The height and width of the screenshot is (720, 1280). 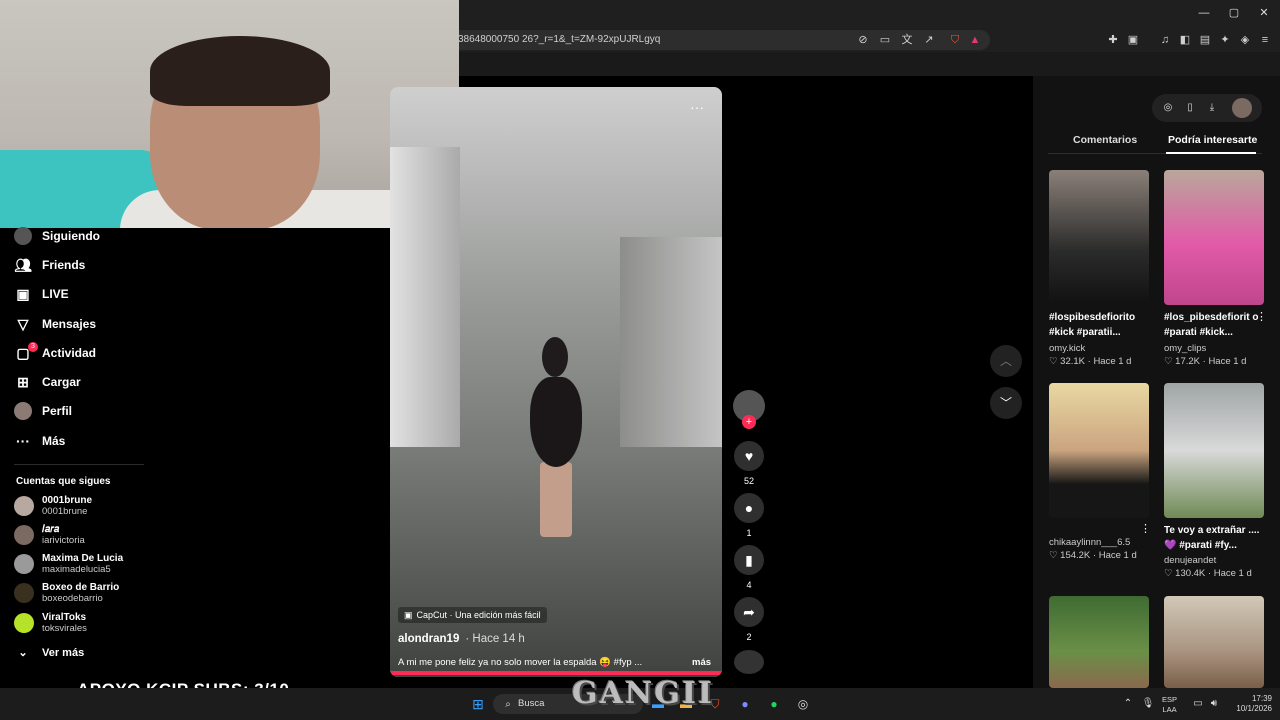 What do you see at coordinates (745, 704) in the screenshot?
I see `discord-icon: ●` at bounding box center [745, 704].